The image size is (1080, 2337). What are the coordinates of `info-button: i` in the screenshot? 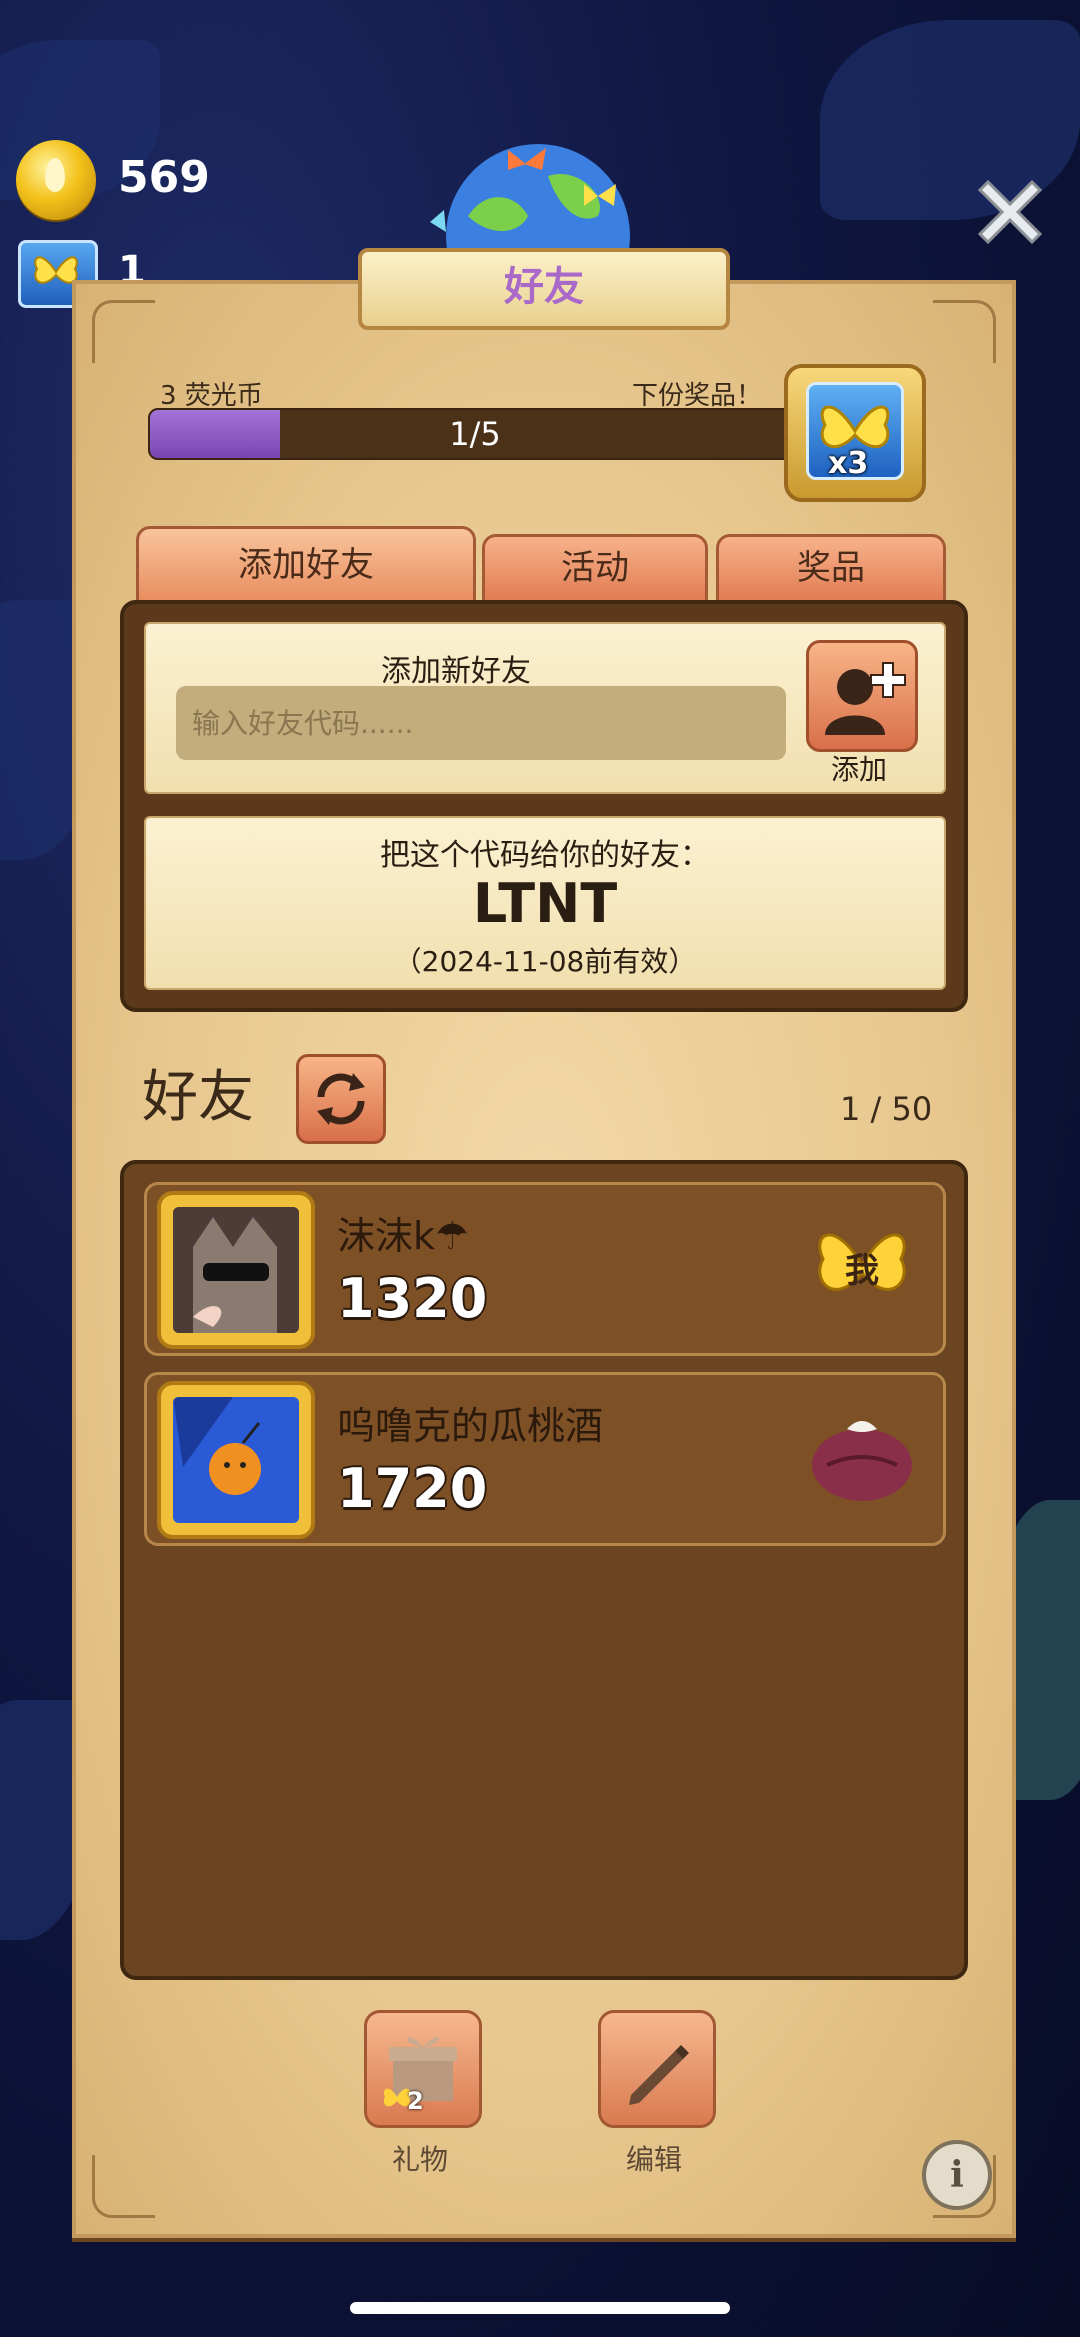 It's located at (957, 2175).